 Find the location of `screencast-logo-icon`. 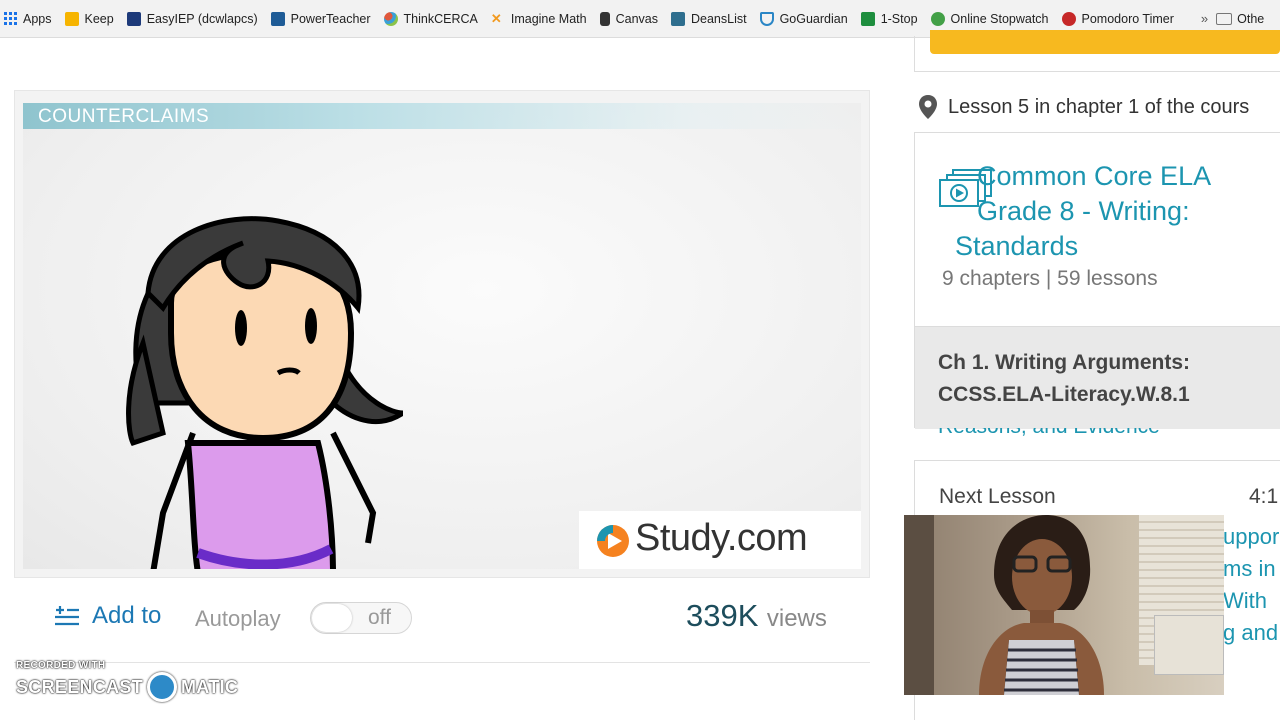

screencast-logo-icon is located at coordinates (162, 687).